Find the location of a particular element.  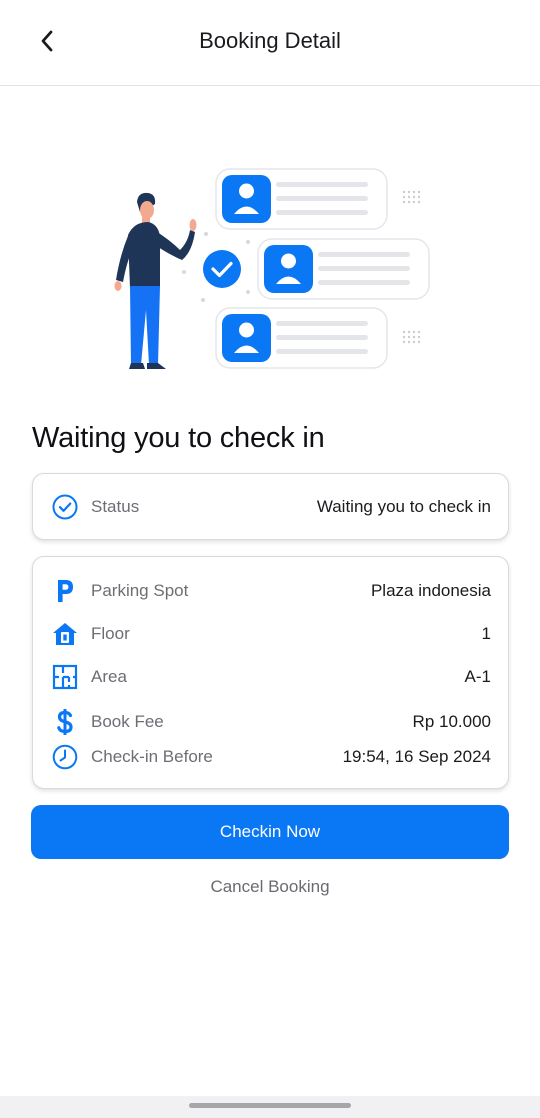

parking-icon is located at coordinates (65, 591).